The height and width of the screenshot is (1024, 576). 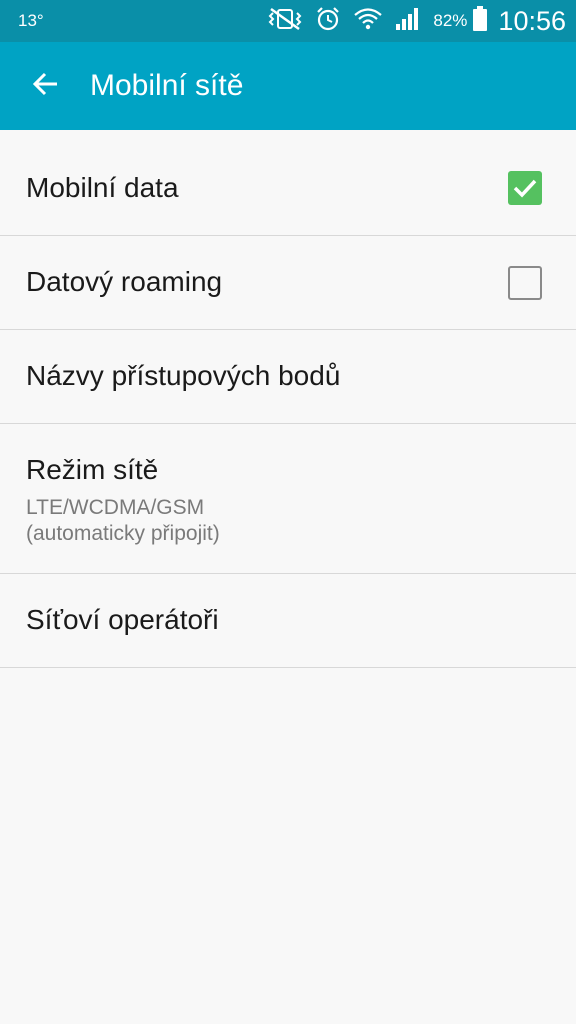 I want to click on status-bar: 13° 82% 10:56, so click(x=288, y=21).